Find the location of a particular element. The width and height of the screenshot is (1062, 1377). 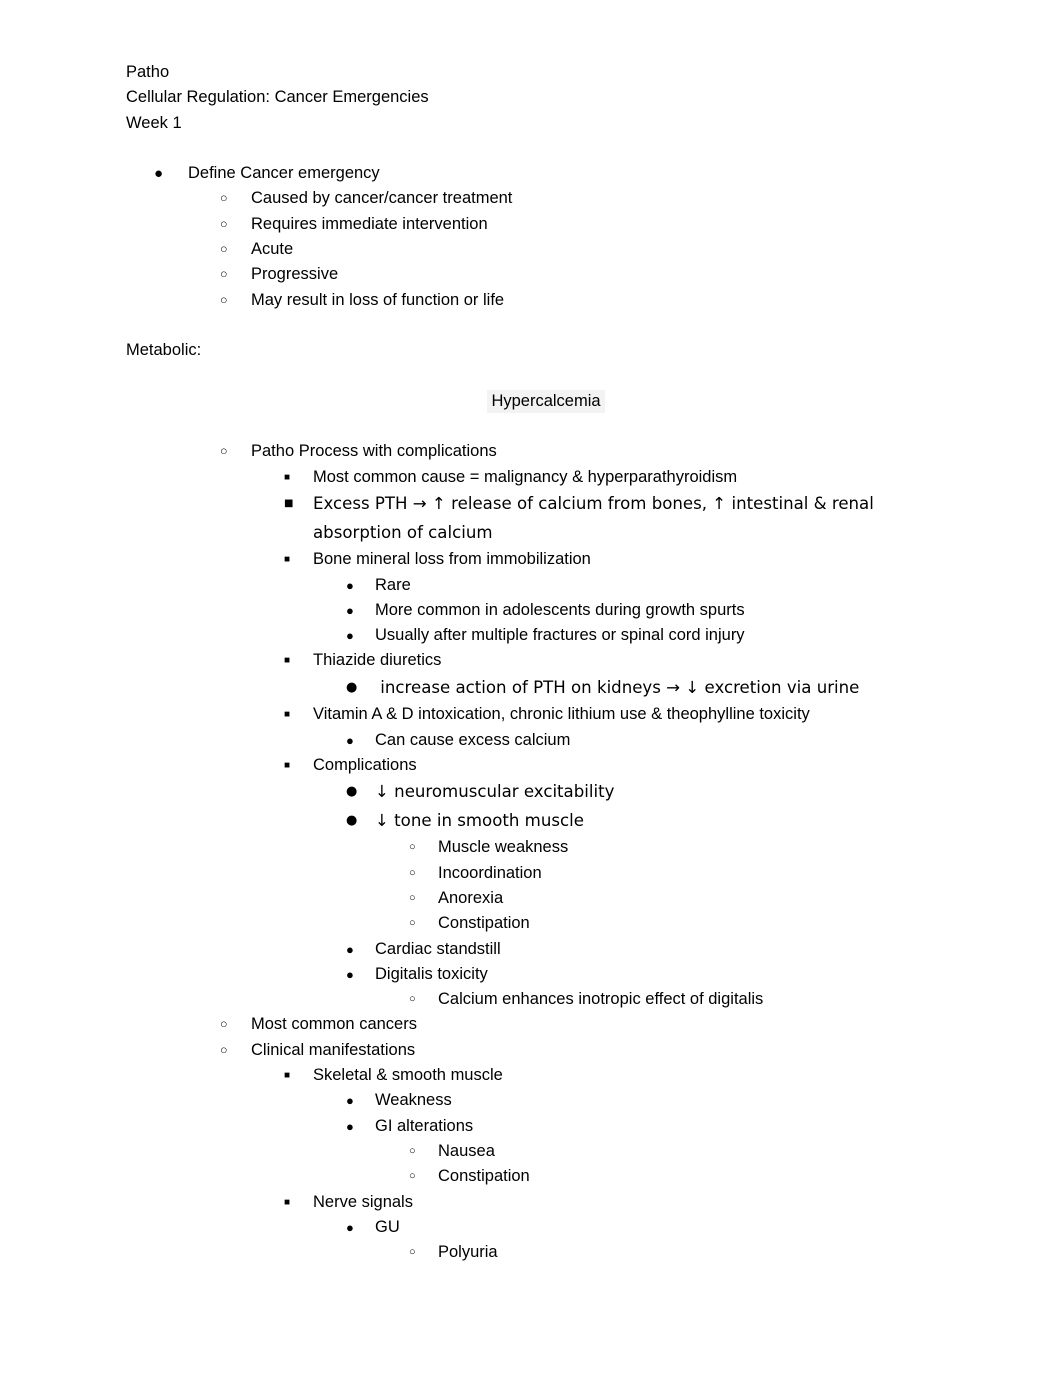

list-item: ○ May result in loss of function or life is located at coordinates (546, 300).